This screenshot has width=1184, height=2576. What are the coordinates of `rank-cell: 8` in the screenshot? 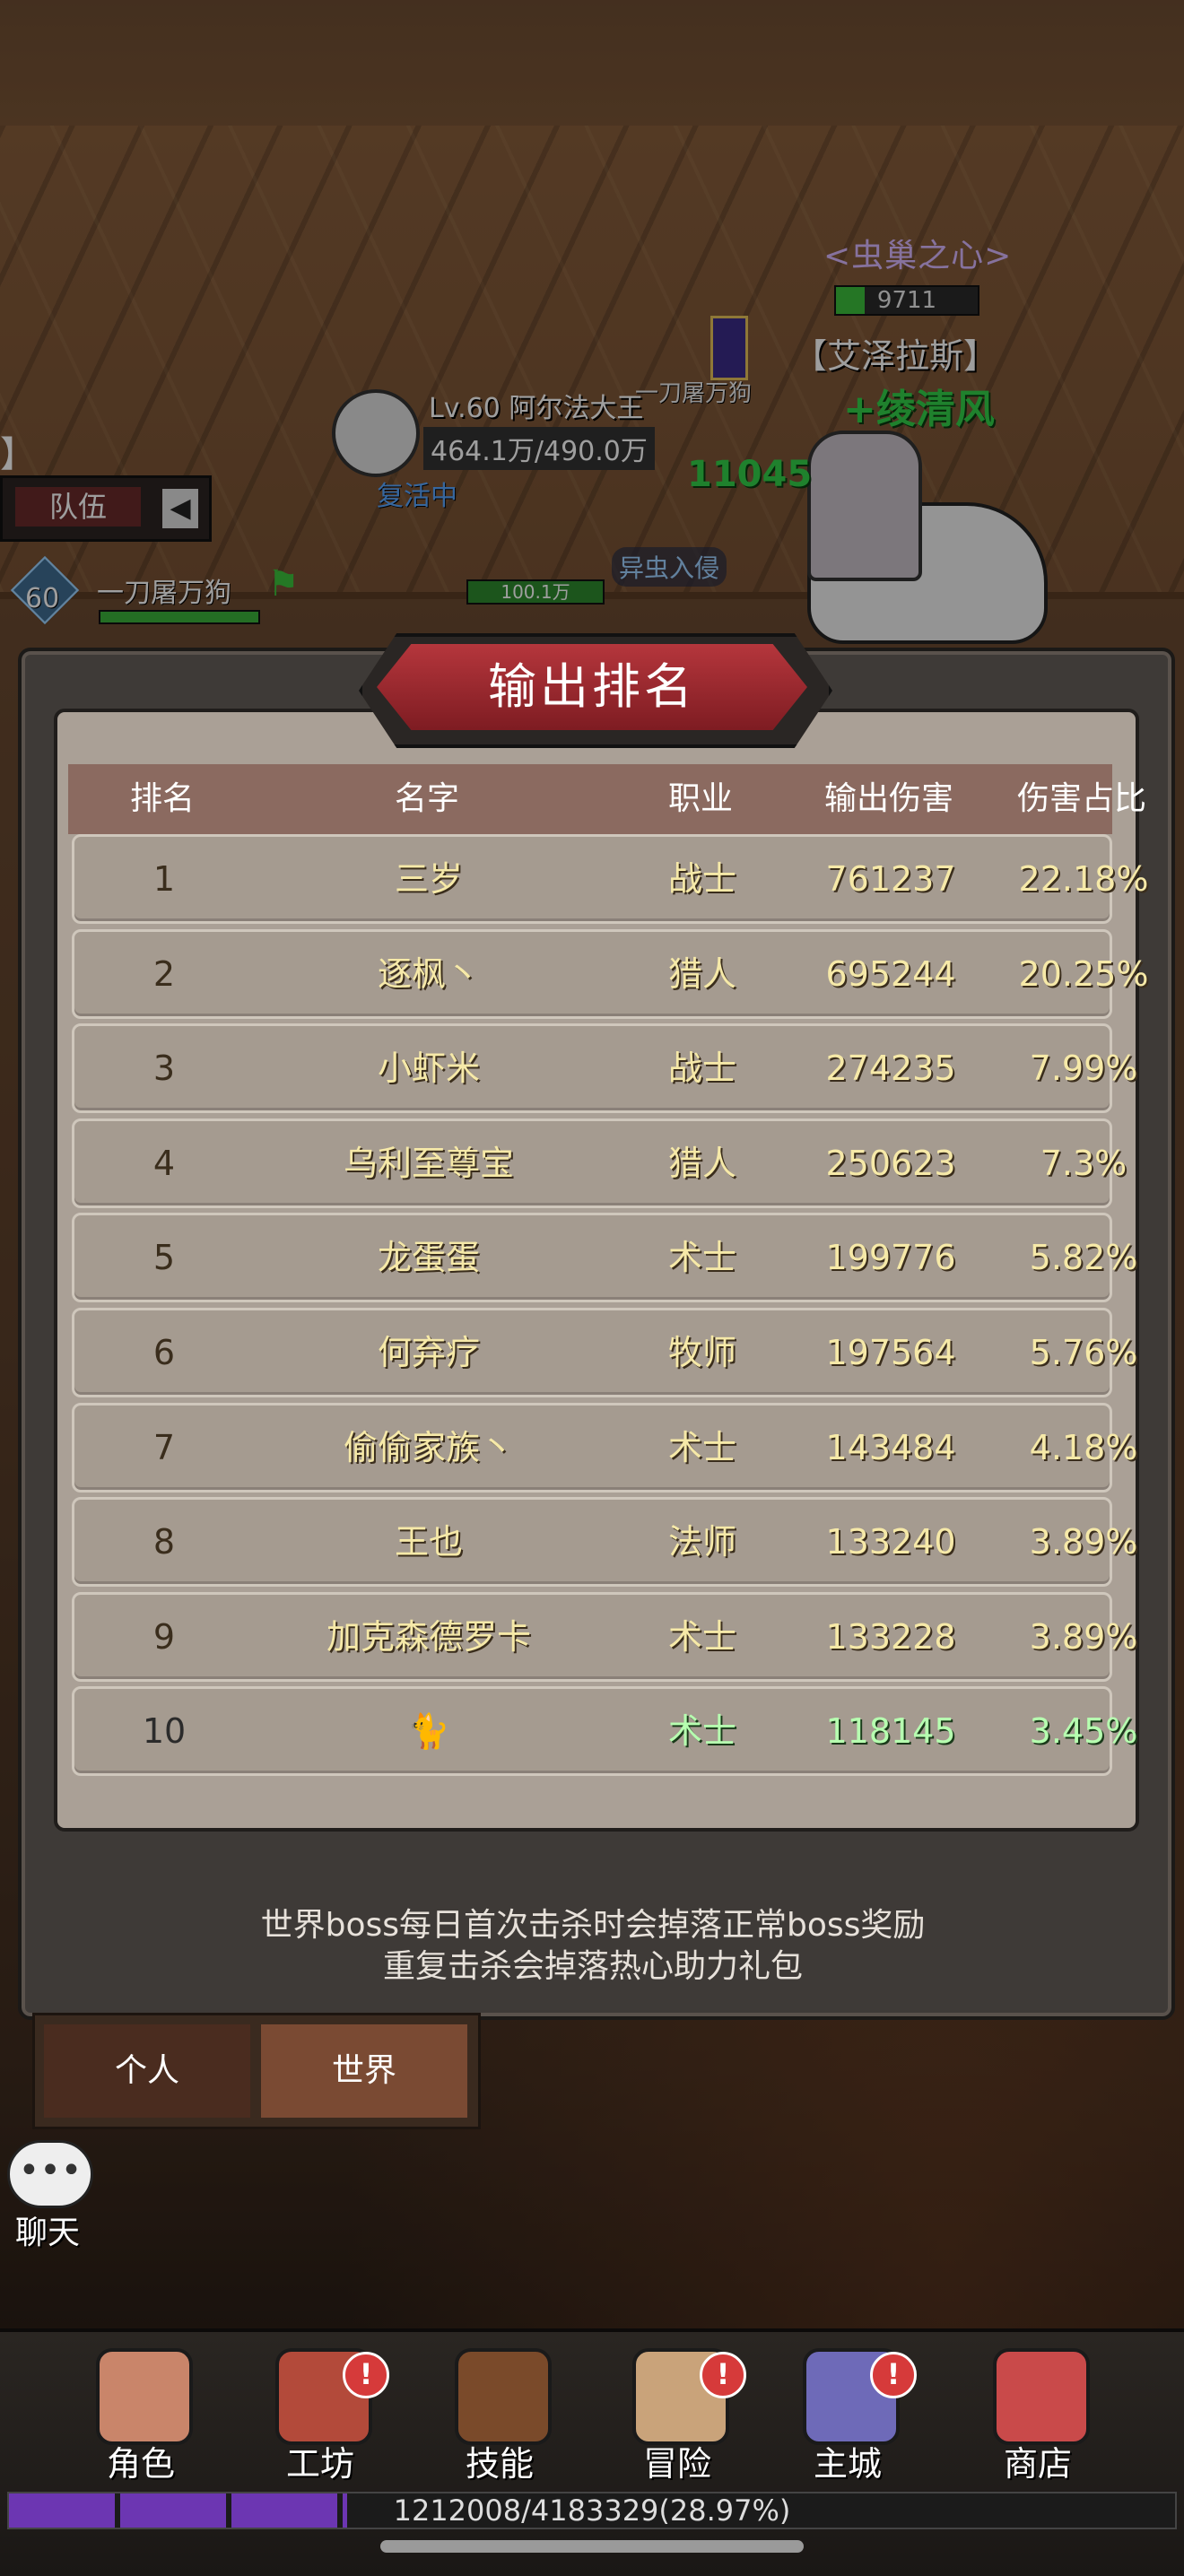 It's located at (164, 1542).